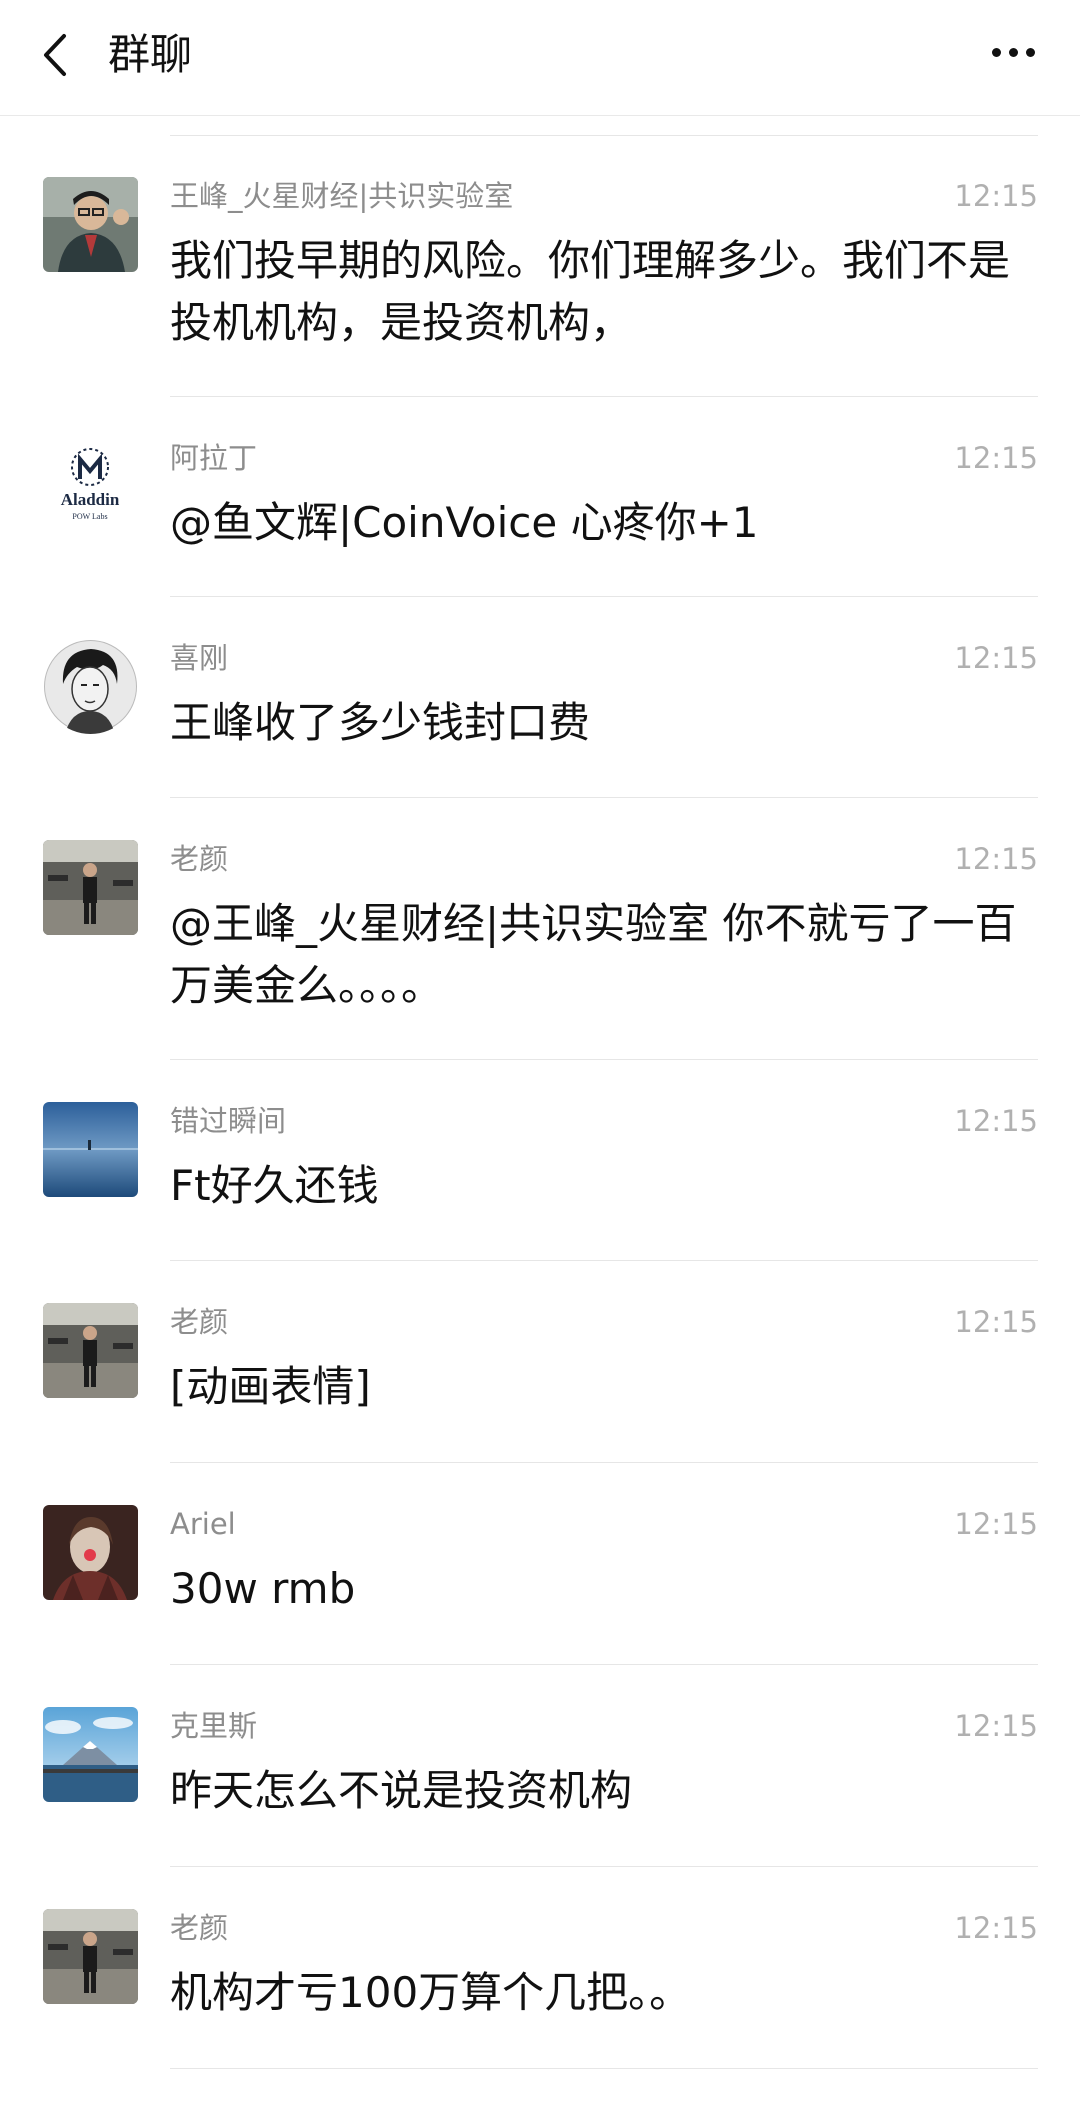 The width and height of the screenshot is (1080, 2107). I want to click on top-bar: 群聊, so click(540, 58).